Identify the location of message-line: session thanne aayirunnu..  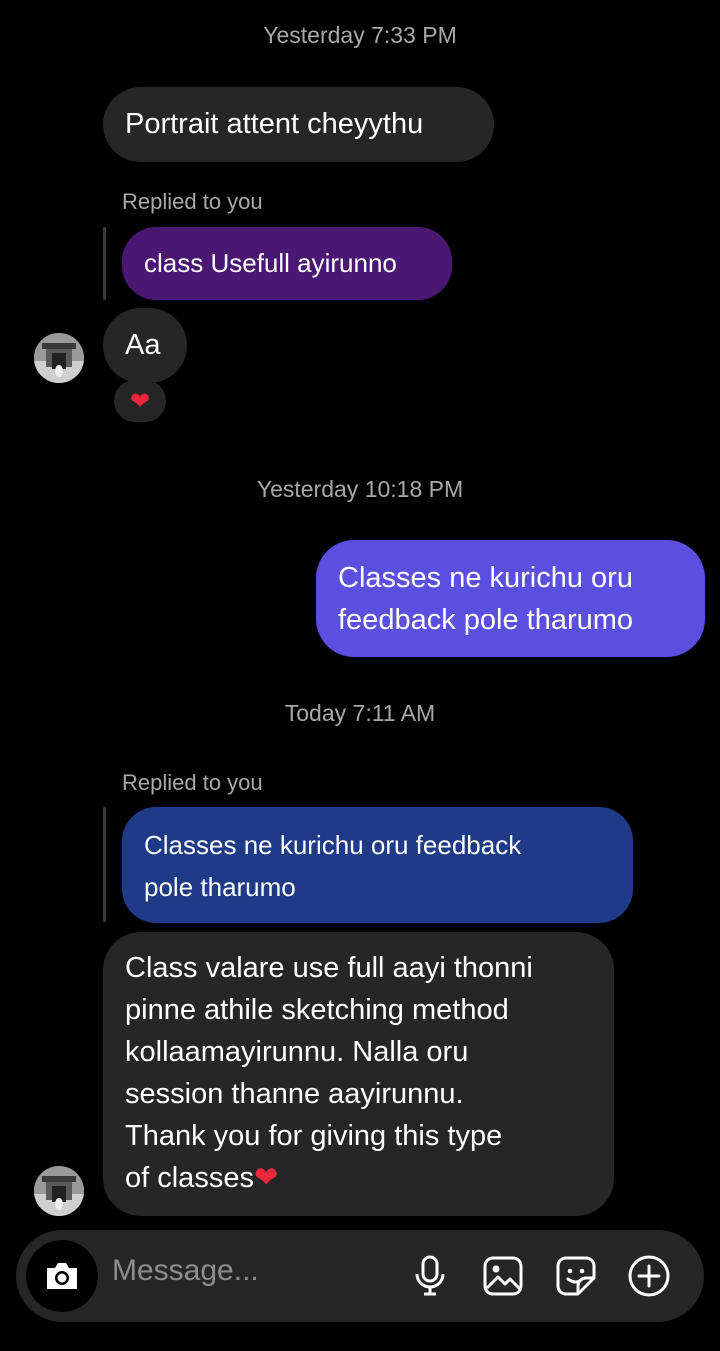
(294, 1094).